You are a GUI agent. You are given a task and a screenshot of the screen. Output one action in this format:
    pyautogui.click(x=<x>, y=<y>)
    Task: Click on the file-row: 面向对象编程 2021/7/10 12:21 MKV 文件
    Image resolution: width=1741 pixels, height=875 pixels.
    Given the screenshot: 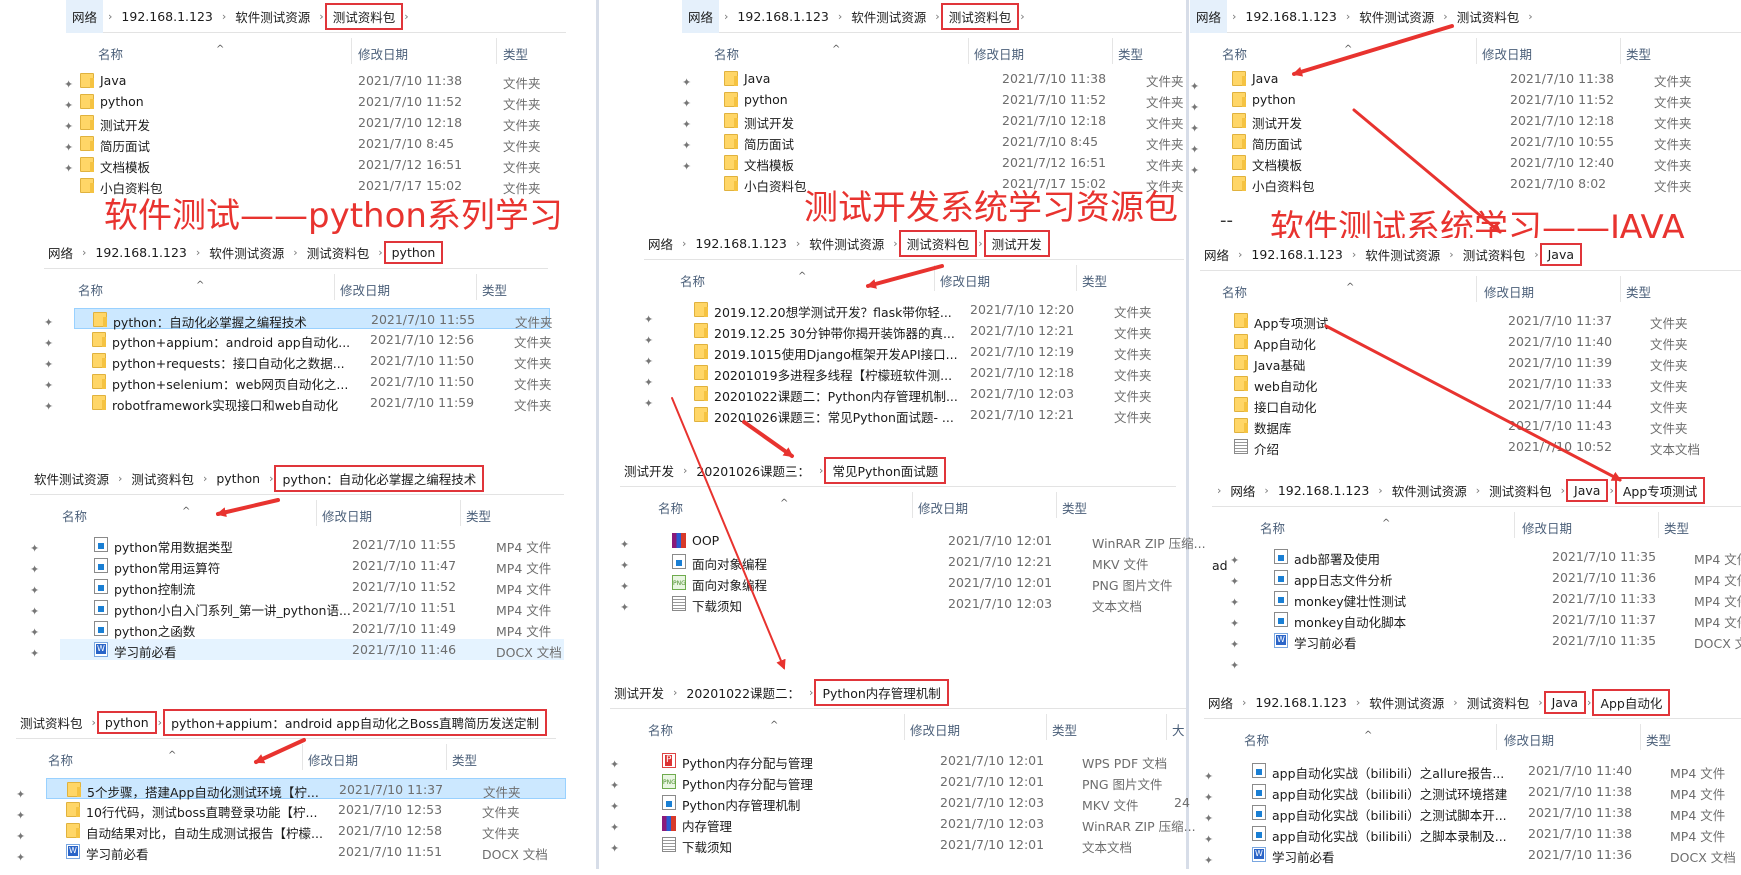 What is the action you would take?
    pyautogui.click(x=913, y=561)
    